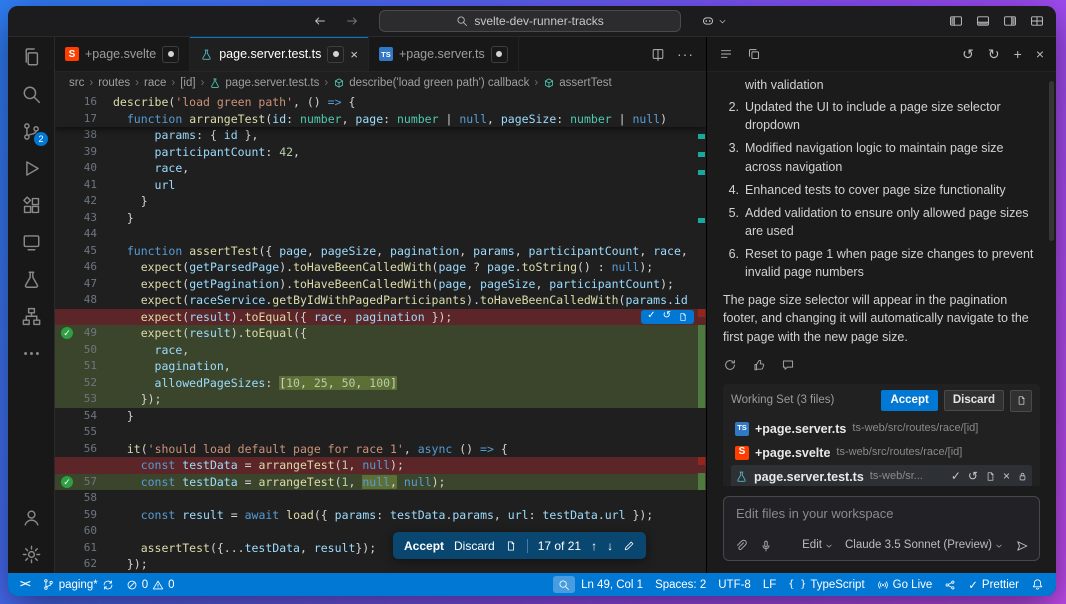 This screenshot has height=604, width=1066. I want to click on language-status: { } TypeScript, so click(826, 584).